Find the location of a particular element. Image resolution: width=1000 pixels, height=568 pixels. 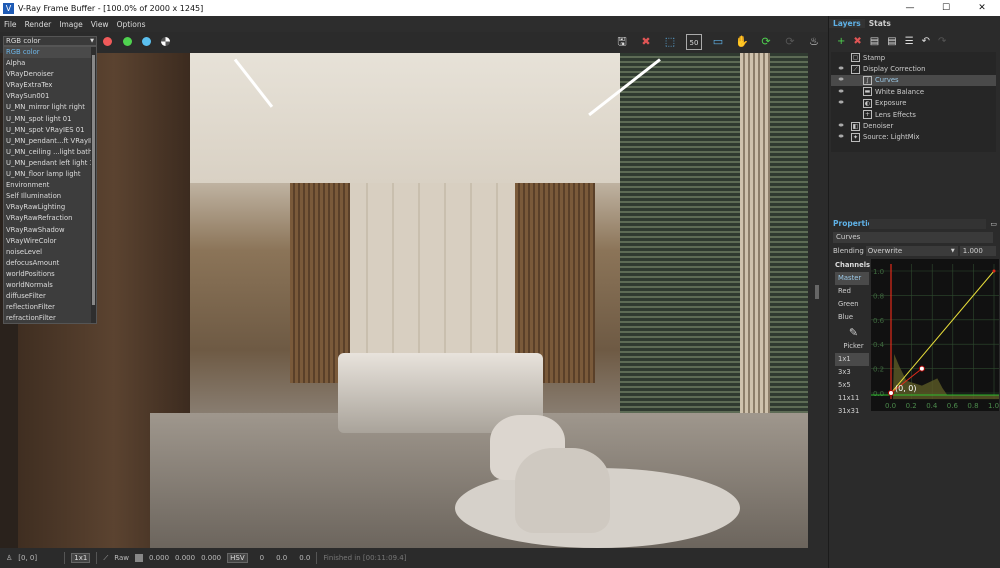

vertical-scrollbar is located at coordinates (818, 300).